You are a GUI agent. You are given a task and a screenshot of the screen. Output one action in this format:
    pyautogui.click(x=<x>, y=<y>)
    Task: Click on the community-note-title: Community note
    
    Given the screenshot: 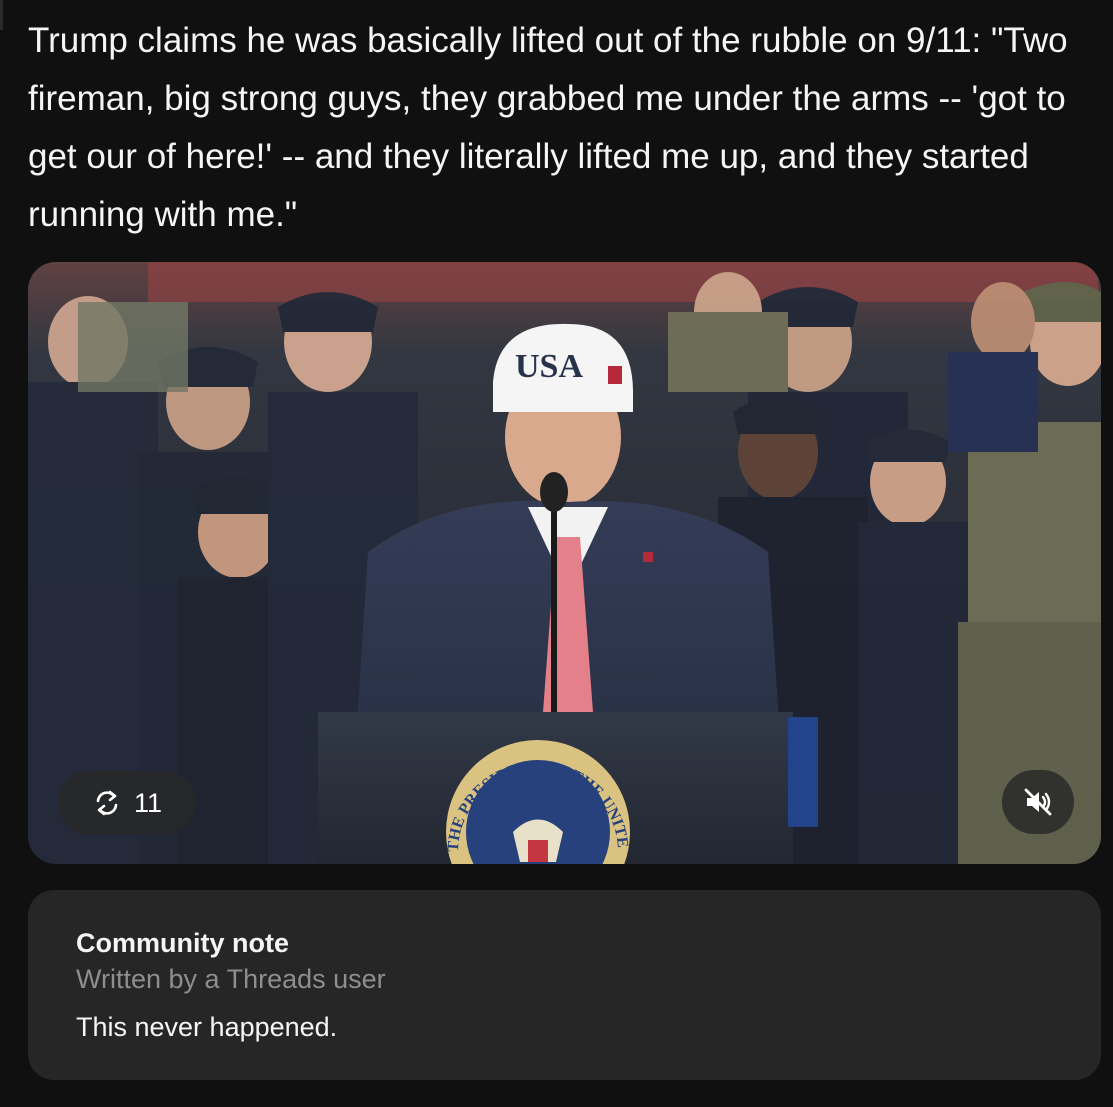 What is the action you would take?
    pyautogui.click(x=182, y=943)
    